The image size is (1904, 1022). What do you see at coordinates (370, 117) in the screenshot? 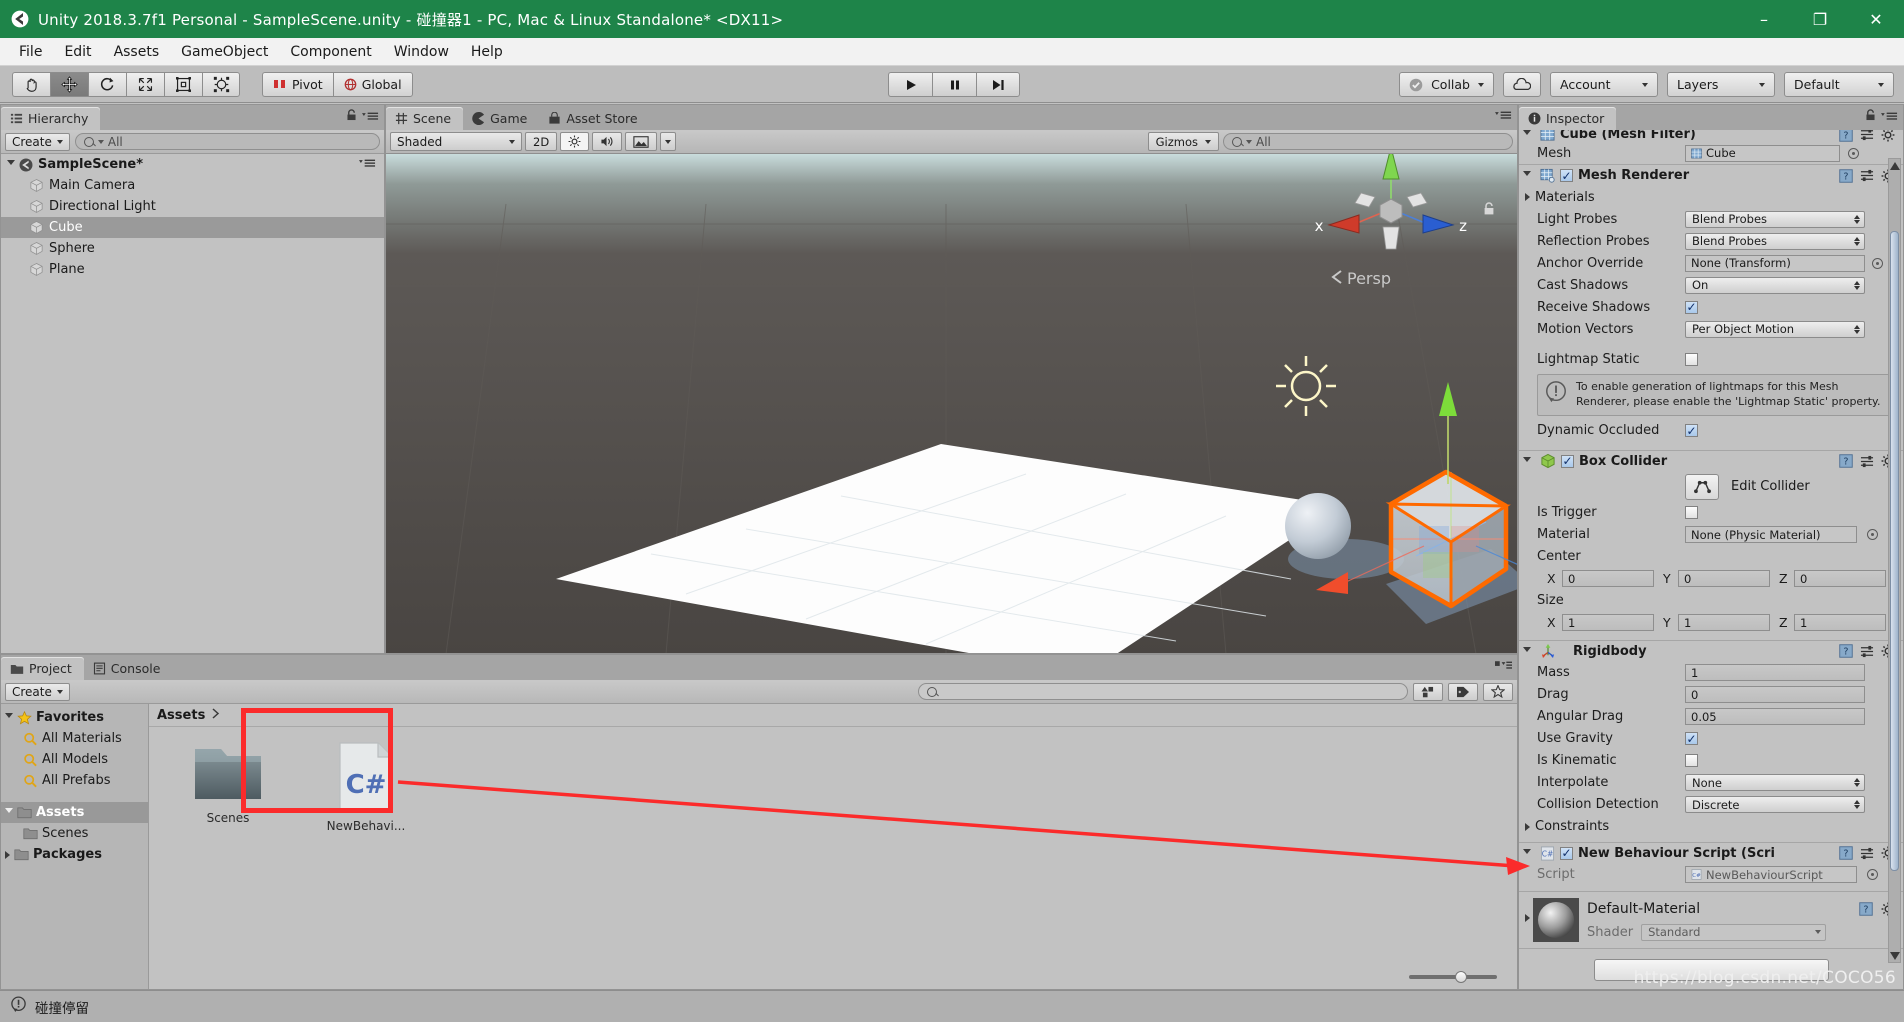
I see `hierarchy-menu-icon` at bounding box center [370, 117].